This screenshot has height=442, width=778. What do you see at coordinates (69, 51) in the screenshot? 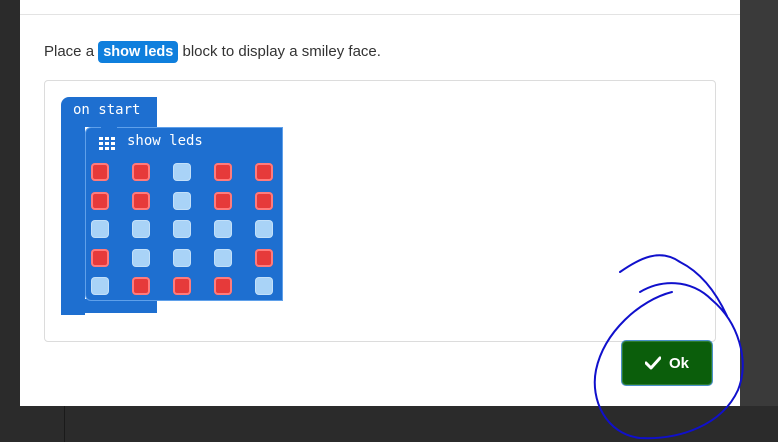
I see `instruction-prefix: Place a` at bounding box center [69, 51].